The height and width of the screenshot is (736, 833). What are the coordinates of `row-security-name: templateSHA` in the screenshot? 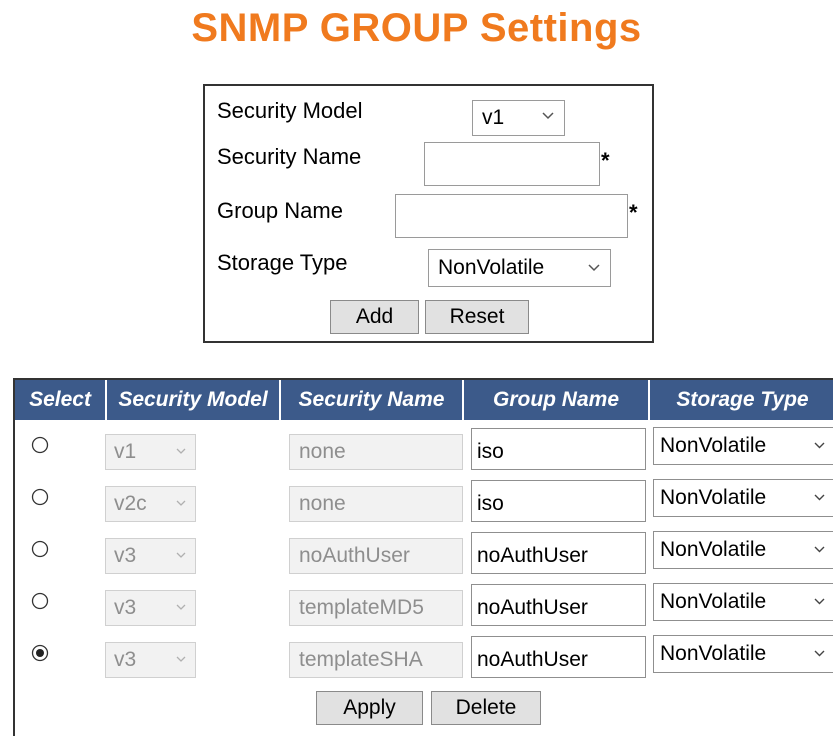 It's located at (376, 660).